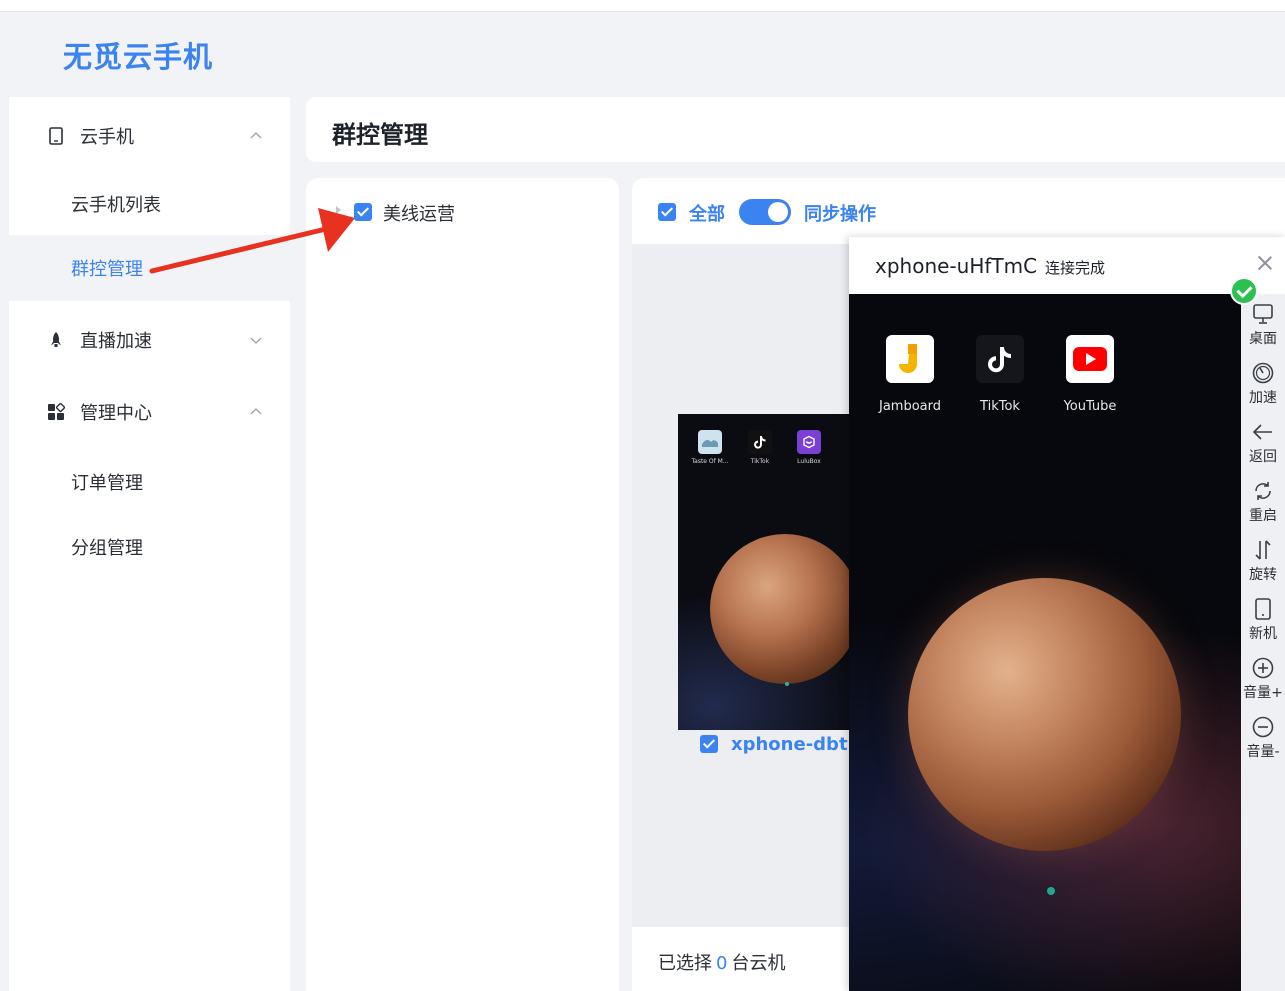  I want to click on mini-app: TikTok, so click(760, 447).